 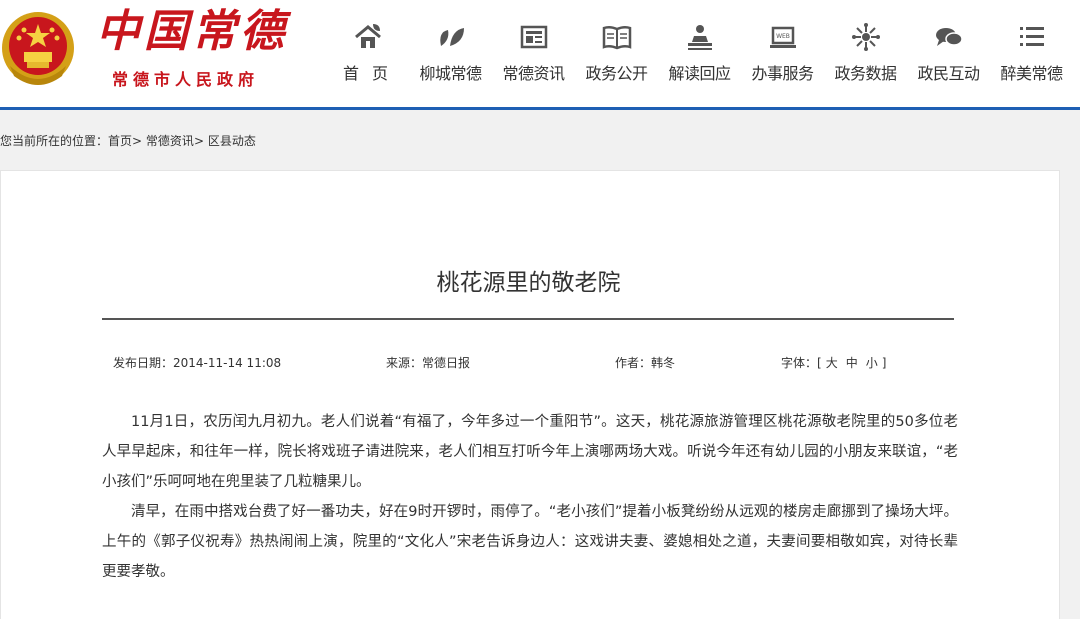 I want to click on font-large-button: 大, so click(x=832, y=363).